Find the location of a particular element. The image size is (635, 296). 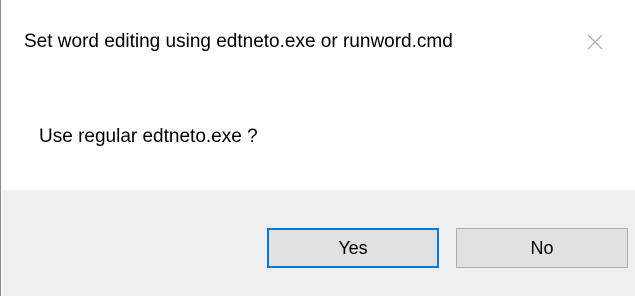

close-icon is located at coordinates (595, 42).